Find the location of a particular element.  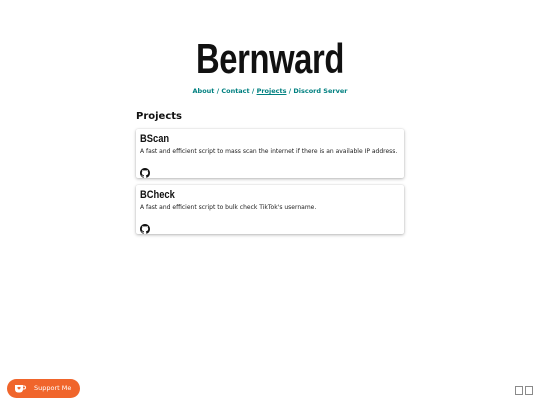

site-title: Bernward is located at coordinates (270, 58).